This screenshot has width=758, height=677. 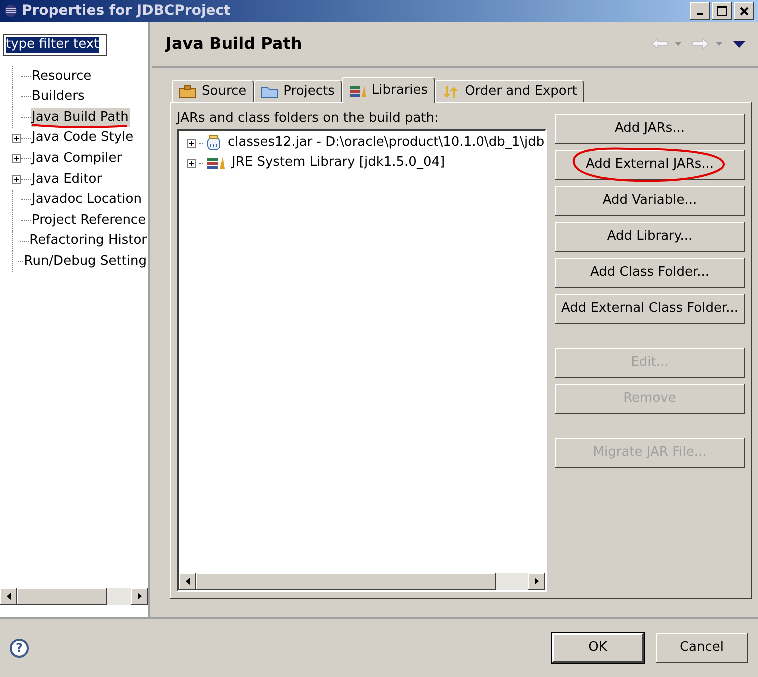 What do you see at coordinates (62, 76) in the screenshot?
I see `tree-item: Resource` at bounding box center [62, 76].